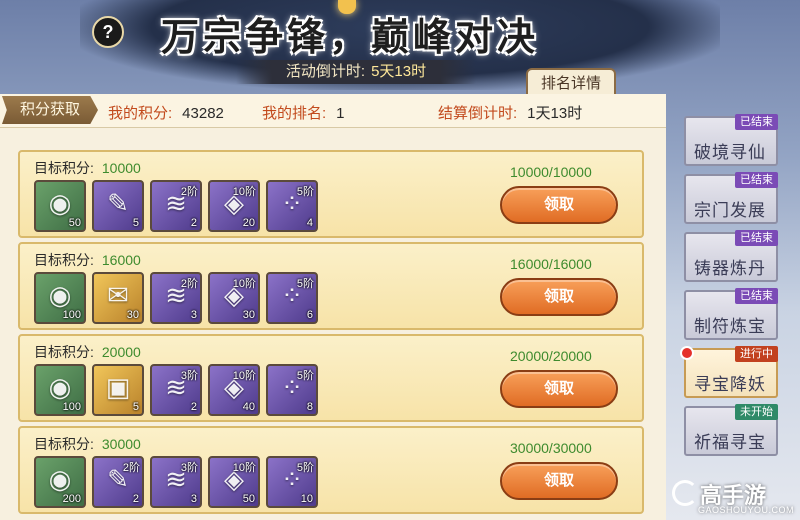  Describe the element at coordinates (756, 412) in the screenshot. I see `status-badge: 未开始` at that location.